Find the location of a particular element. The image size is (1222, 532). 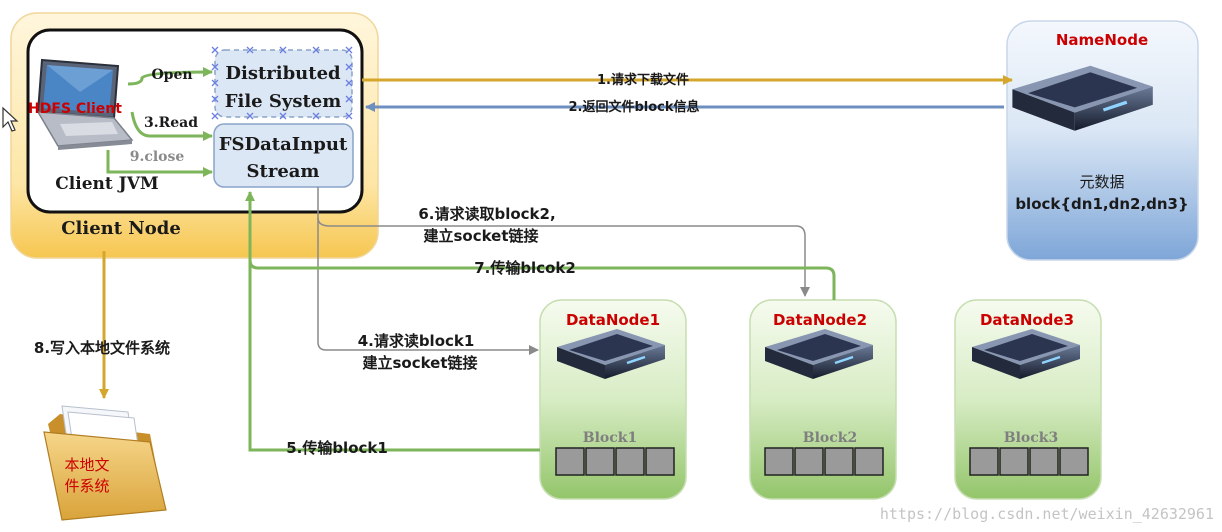

step-6-label-line1: 6.请求读取block2, is located at coordinates (486, 214).